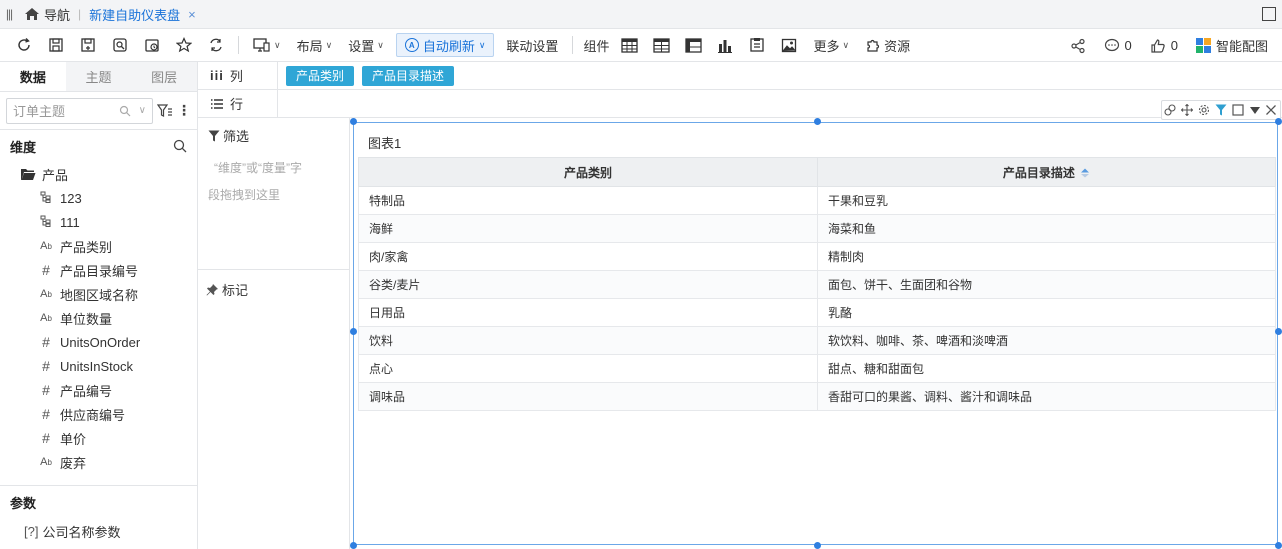 Image resolution: width=1282 pixels, height=549 pixels. What do you see at coordinates (817, 545) in the screenshot?
I see `resize-handle-bottom` at bounding box center [817, 545].